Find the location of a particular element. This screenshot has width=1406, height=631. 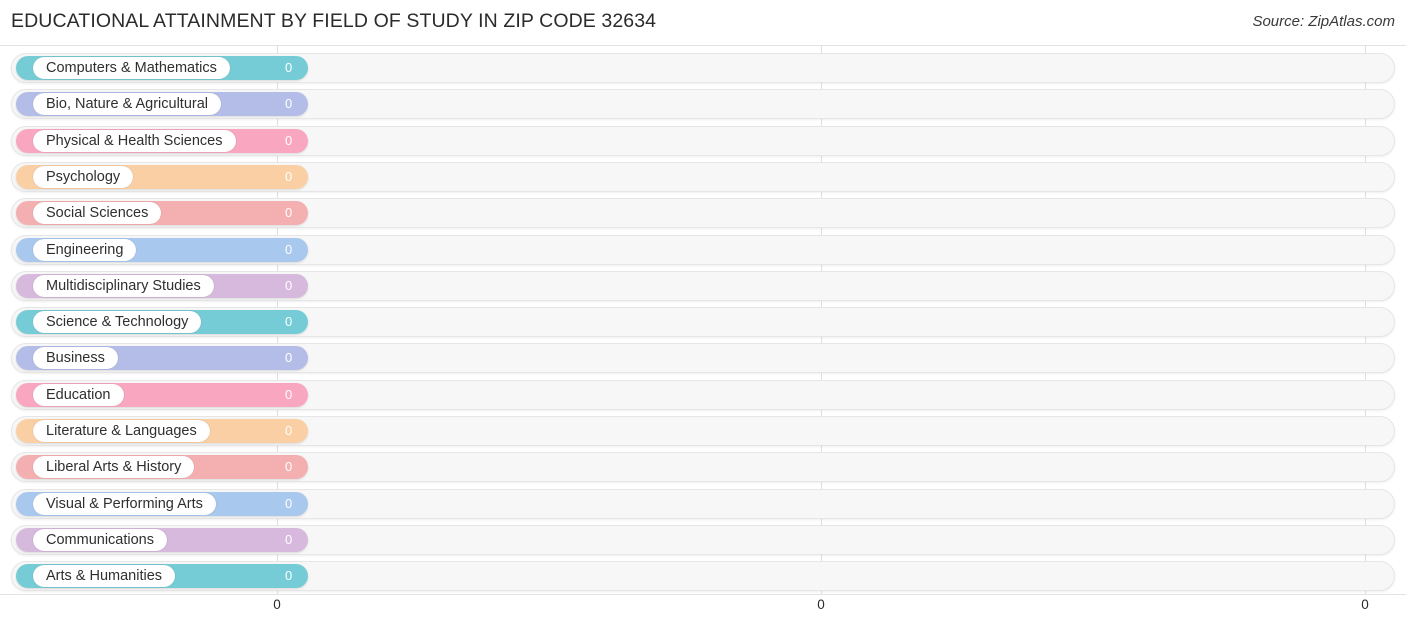

chart-row: Literature & Languages 0 is located at coordinates (703, 431).